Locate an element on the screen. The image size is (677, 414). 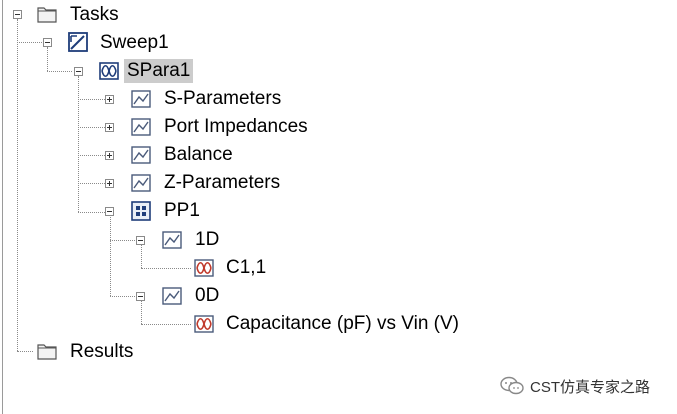
collapse-0d-toggle is located at coordinates (140, 296).